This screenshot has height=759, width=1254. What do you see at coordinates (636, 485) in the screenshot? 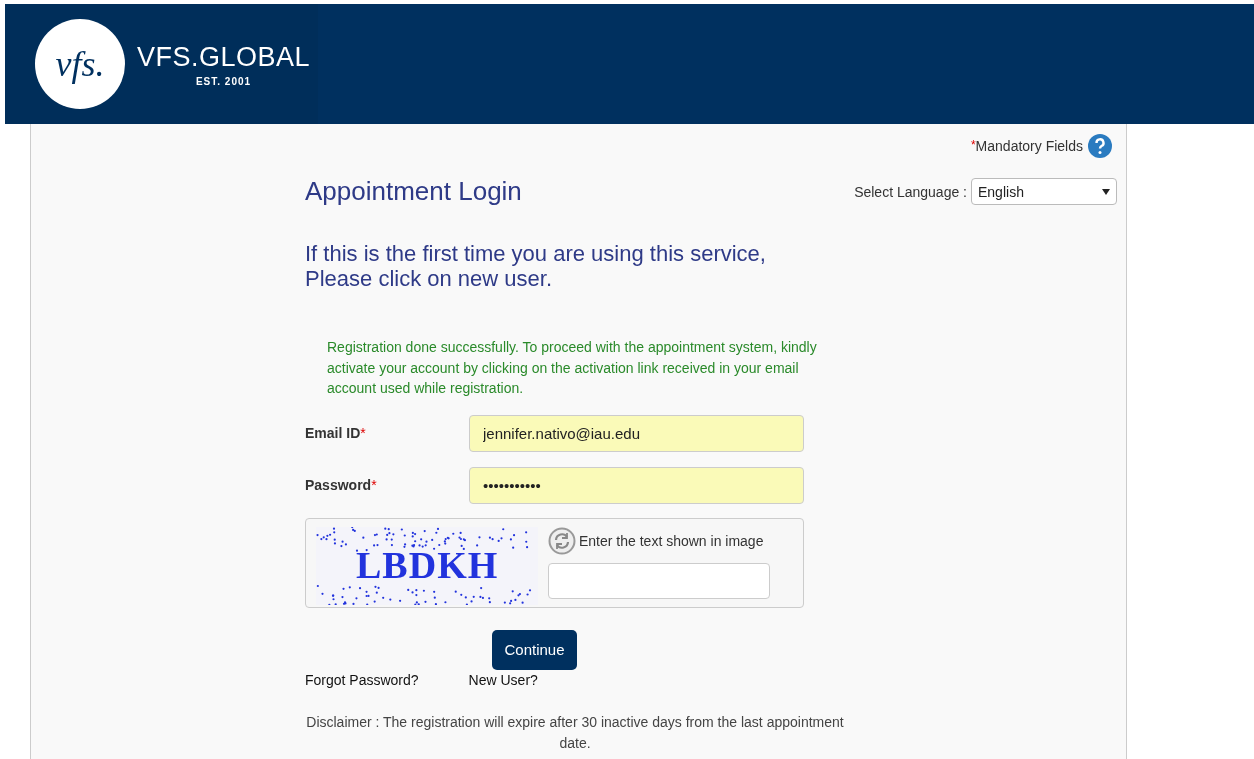
I see `password-field: •••••••••••` at bounding box center [636, 485].